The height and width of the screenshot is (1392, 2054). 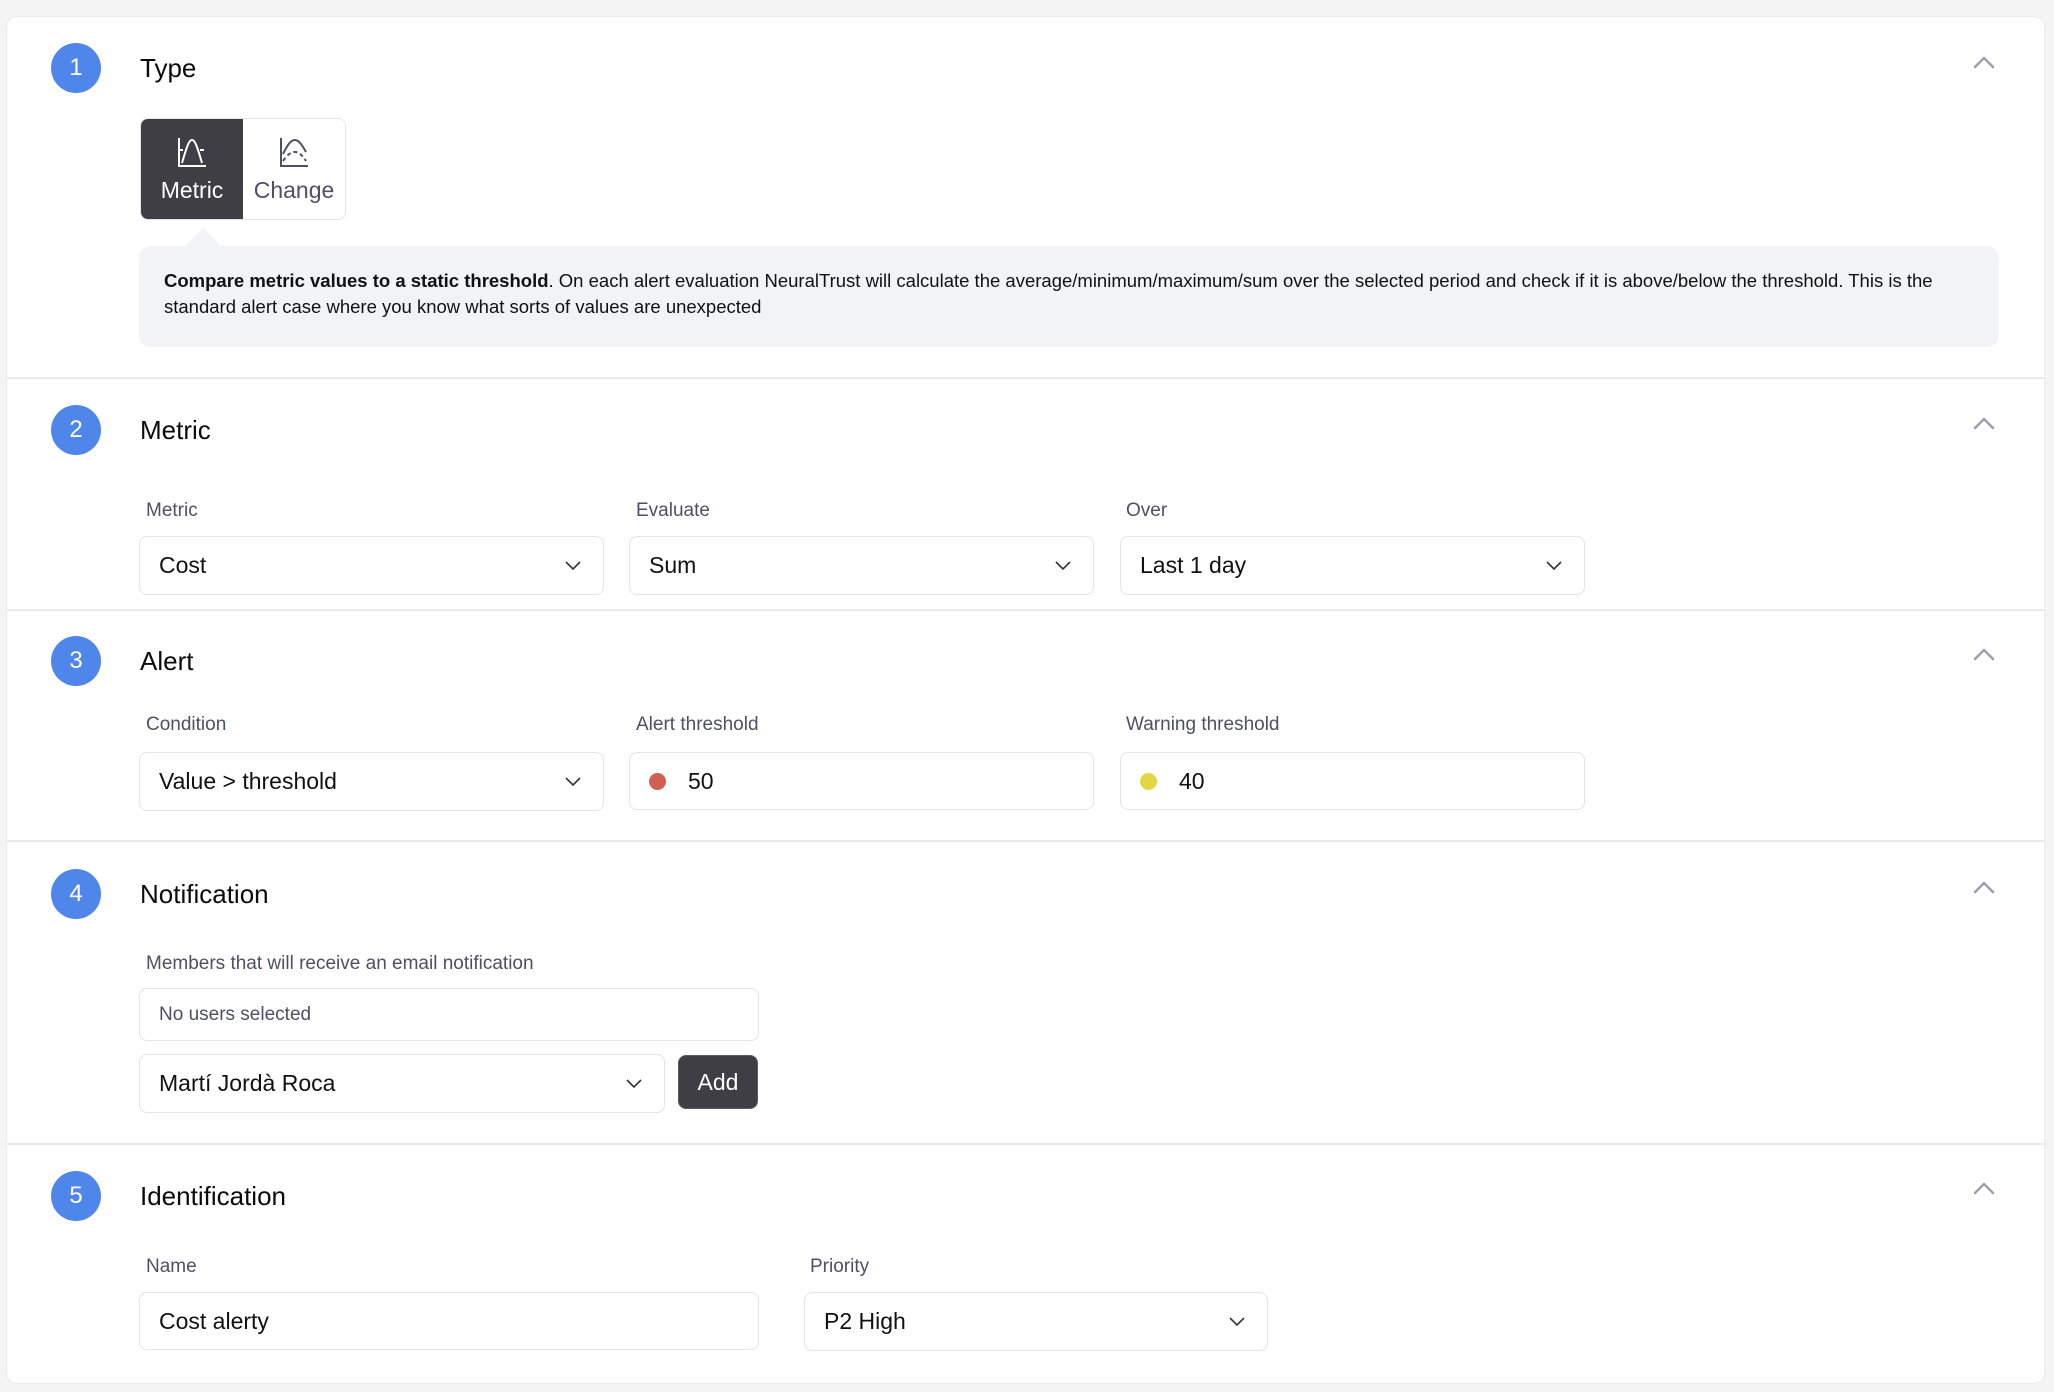 I want to click on warning-threshold-label: Warning threshold, so click(x=1203, y=724).